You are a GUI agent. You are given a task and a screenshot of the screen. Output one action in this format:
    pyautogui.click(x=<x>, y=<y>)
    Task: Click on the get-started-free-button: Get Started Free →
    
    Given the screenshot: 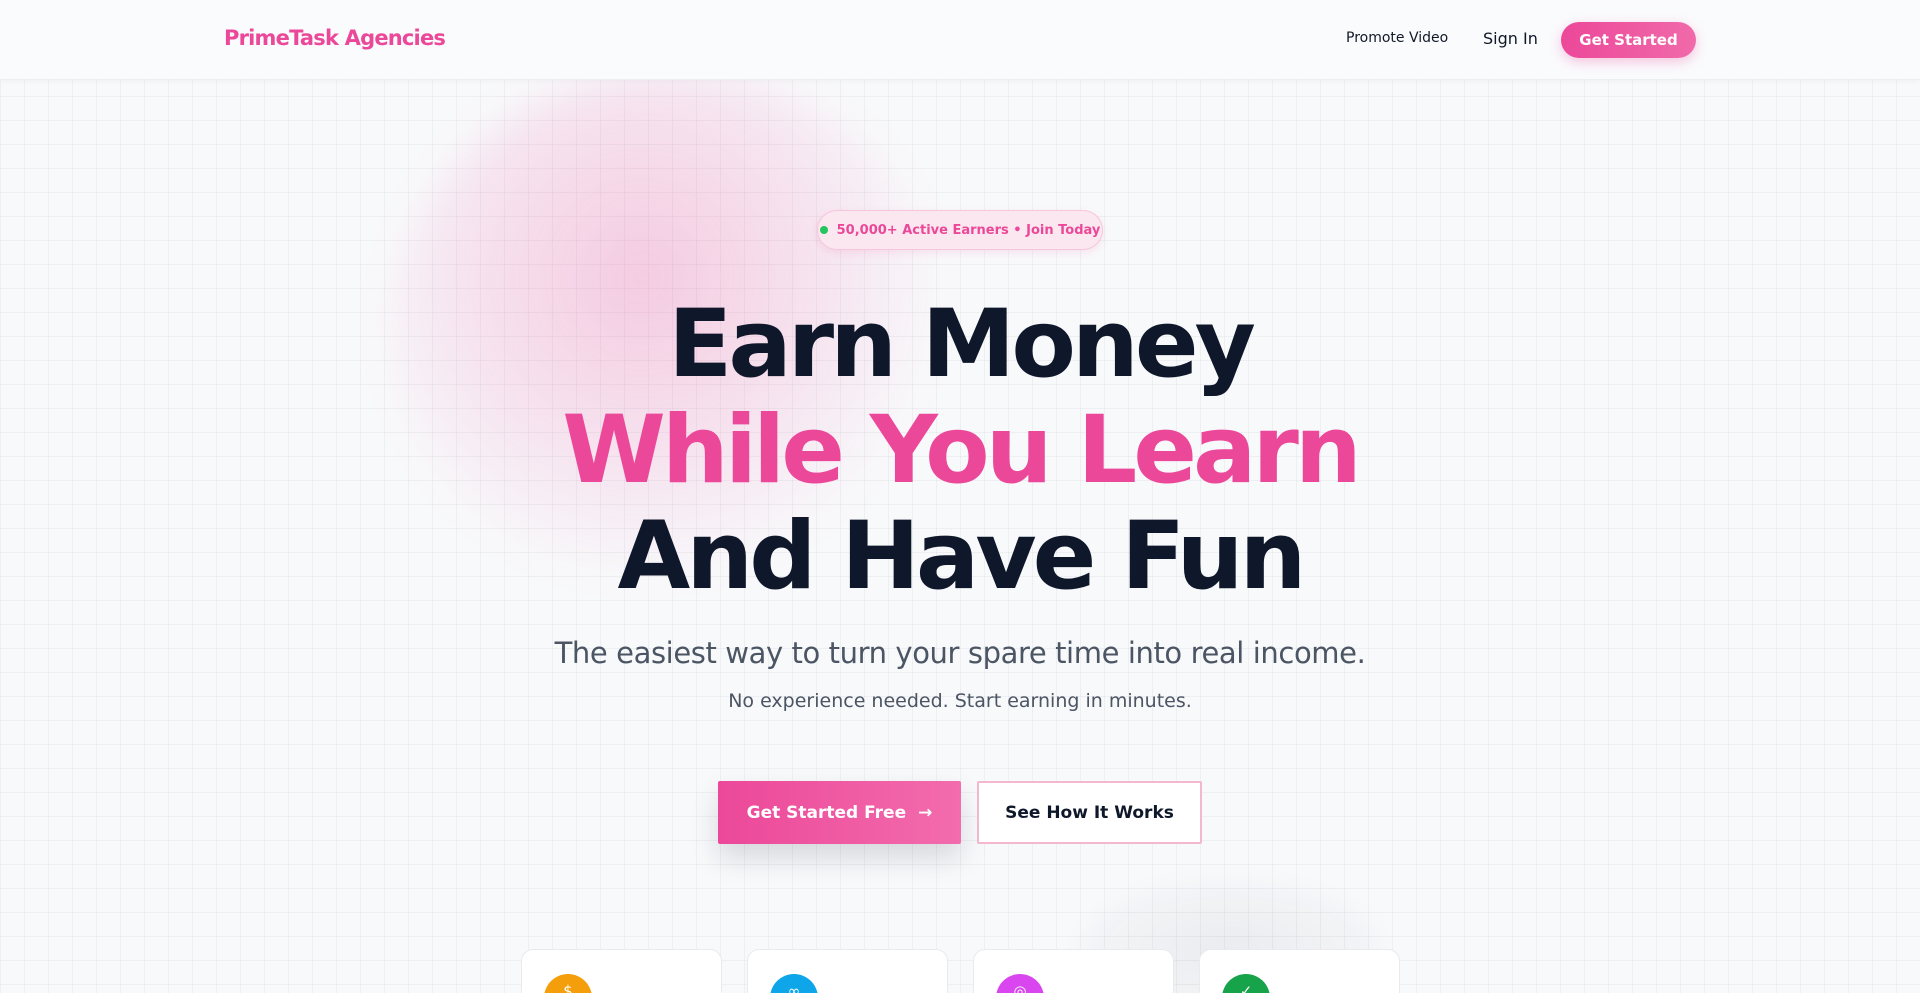 What is the action you would take?
    pyautogui.click(x=839, y=812)
    